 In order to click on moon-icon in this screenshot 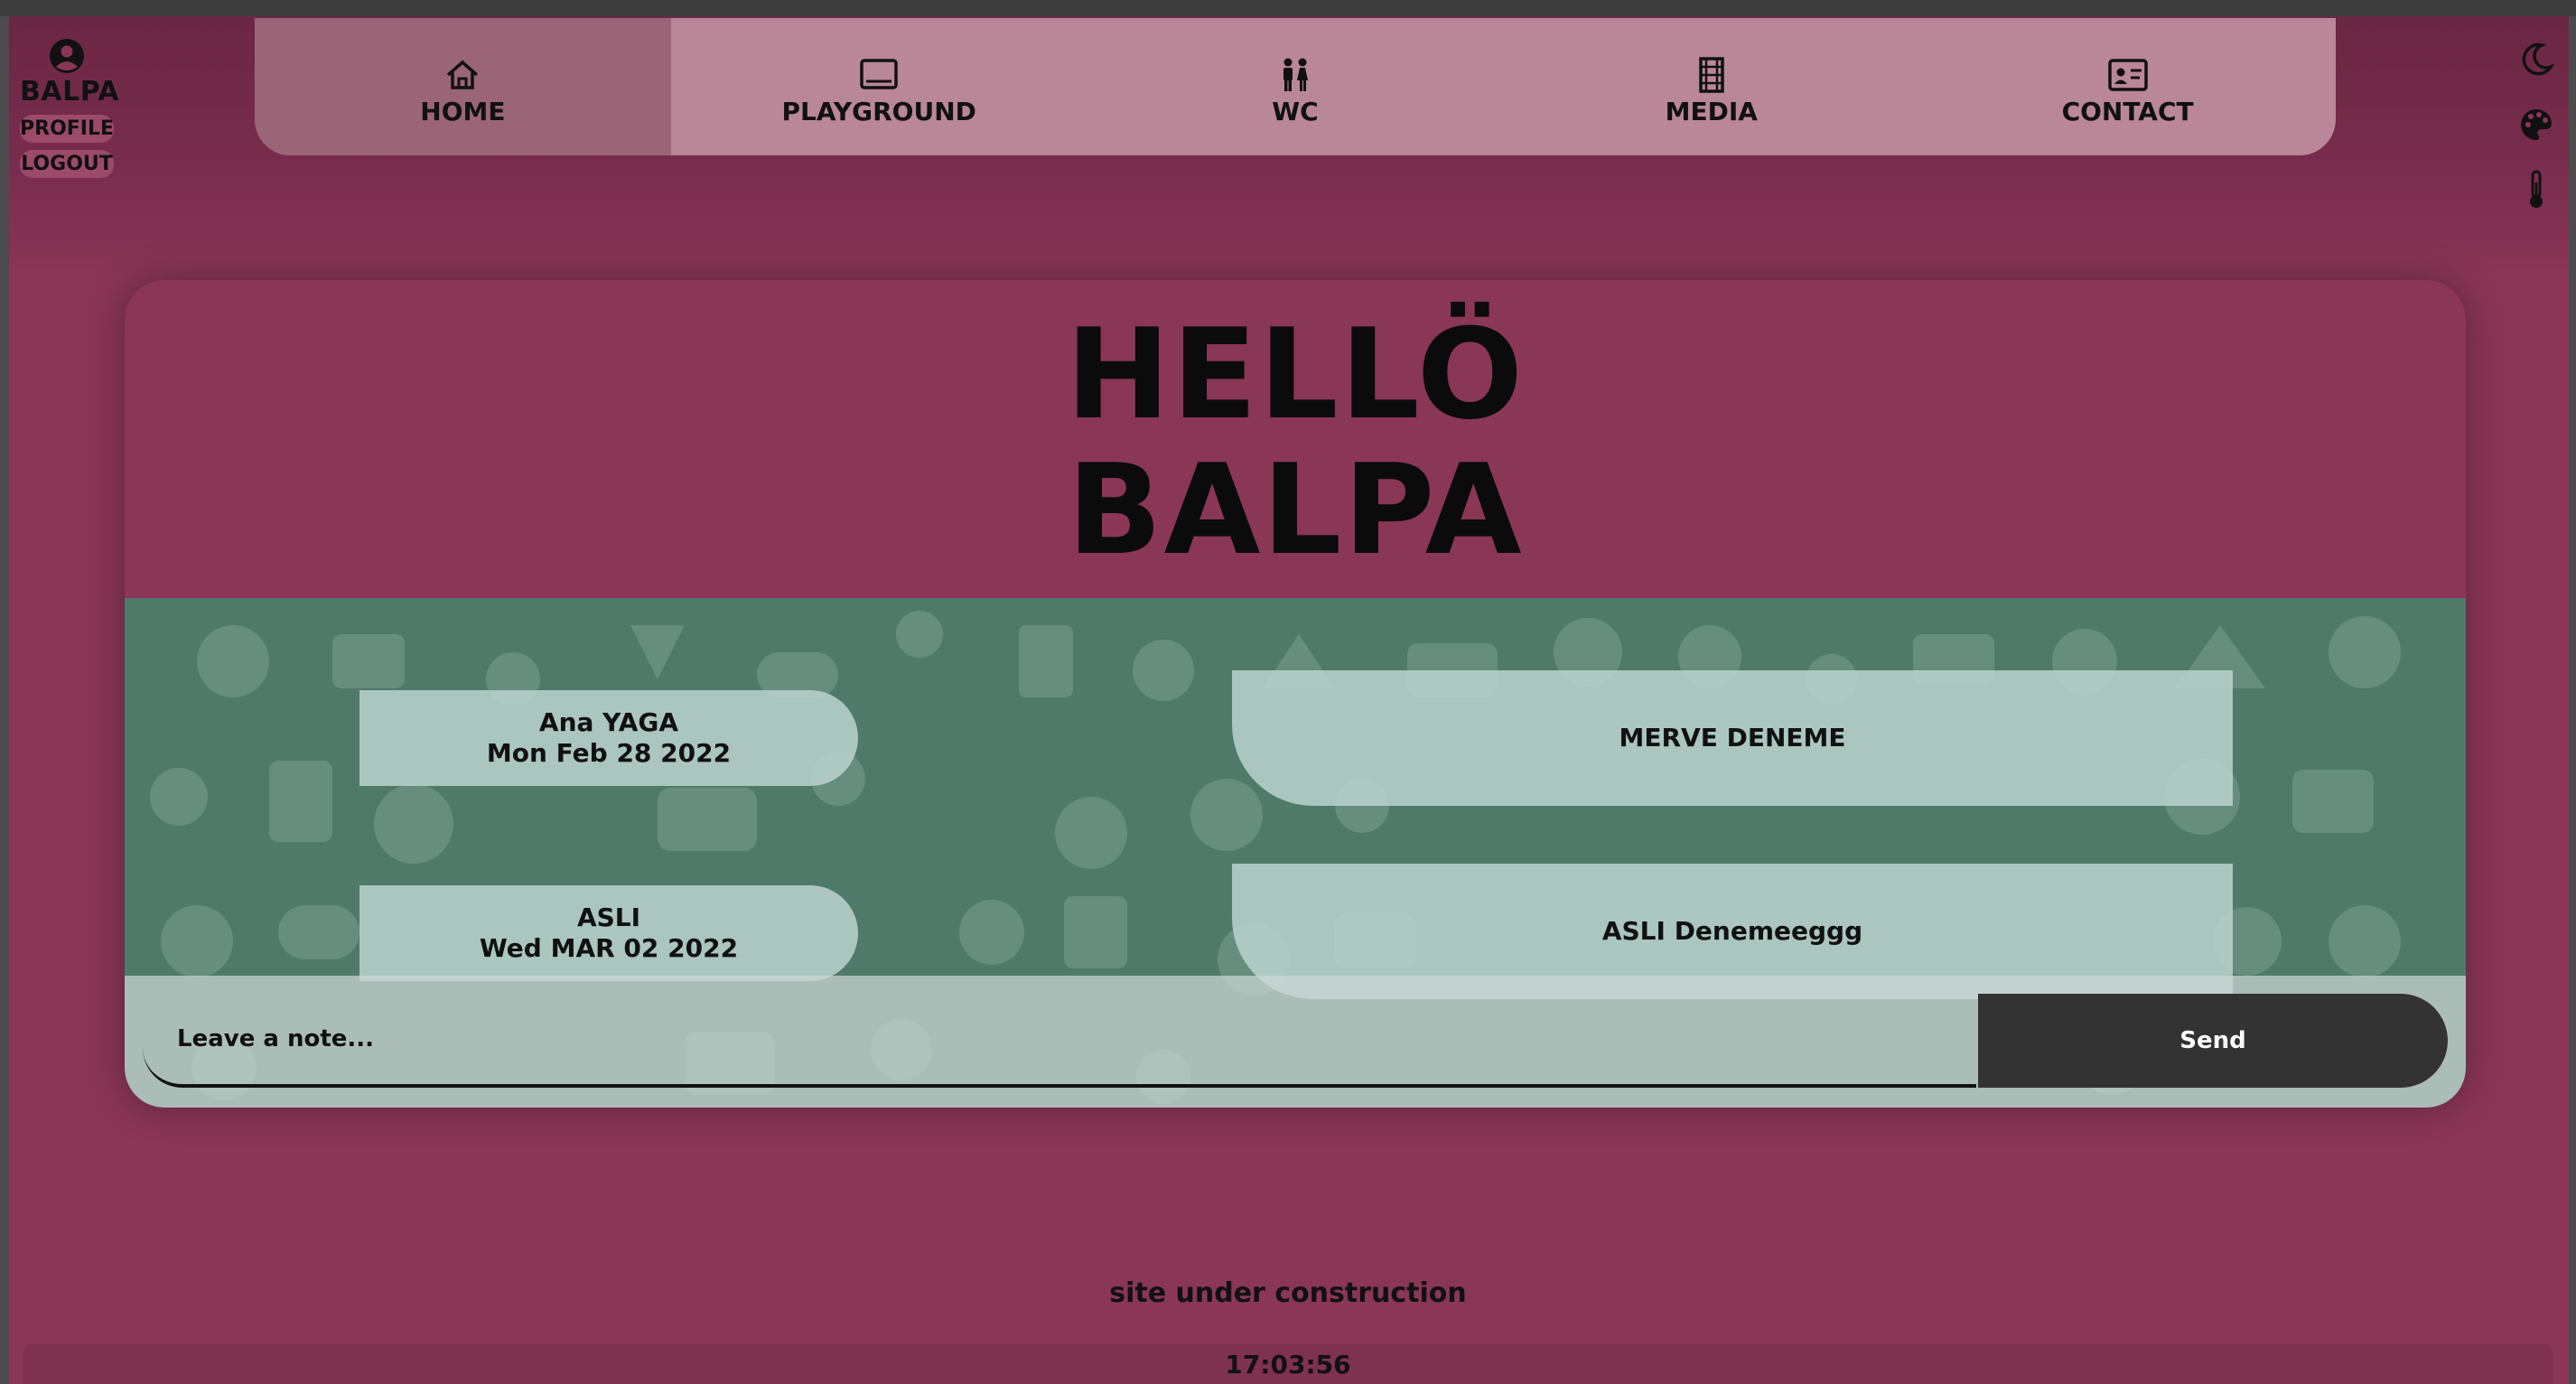, I will do `click(2536, 59)`.